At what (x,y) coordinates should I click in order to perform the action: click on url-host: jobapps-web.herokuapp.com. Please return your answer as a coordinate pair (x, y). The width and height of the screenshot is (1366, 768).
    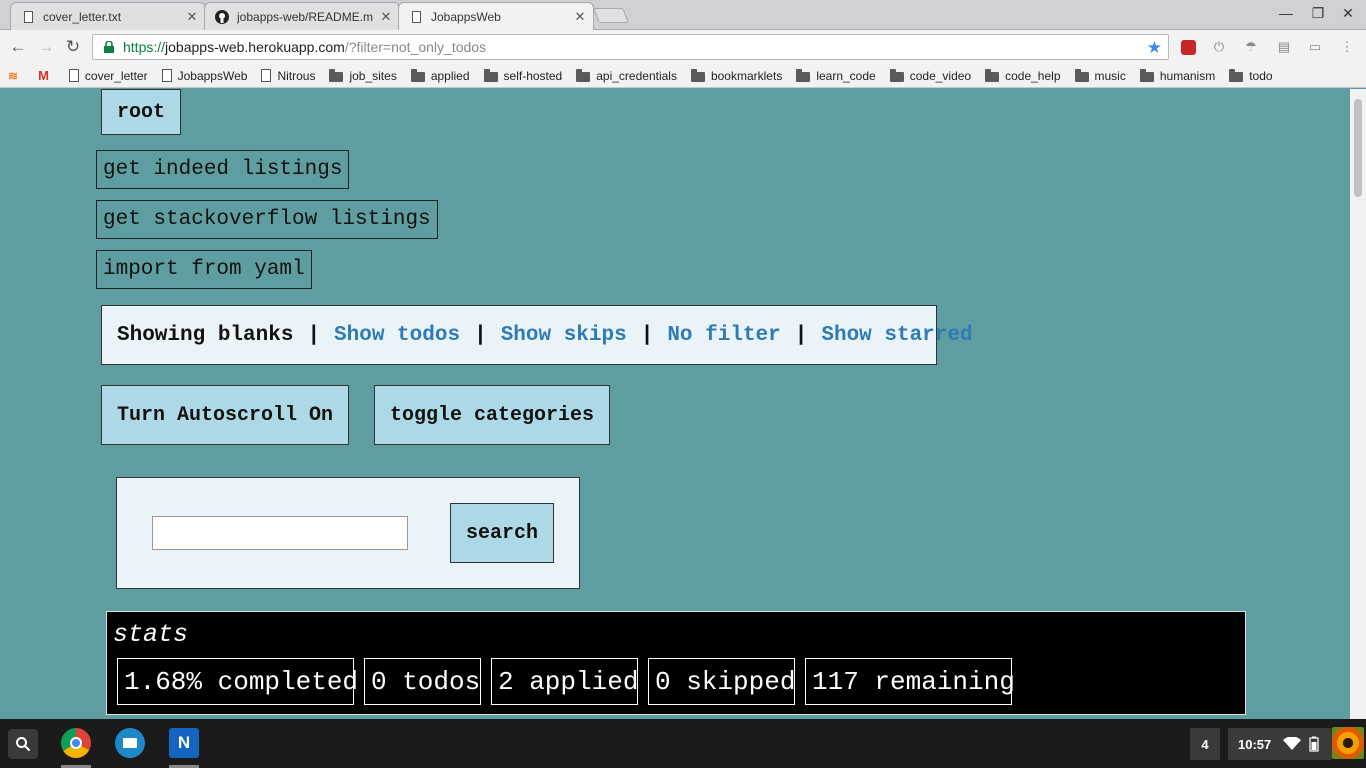
    Looking at the image, I should click on (255, 47).